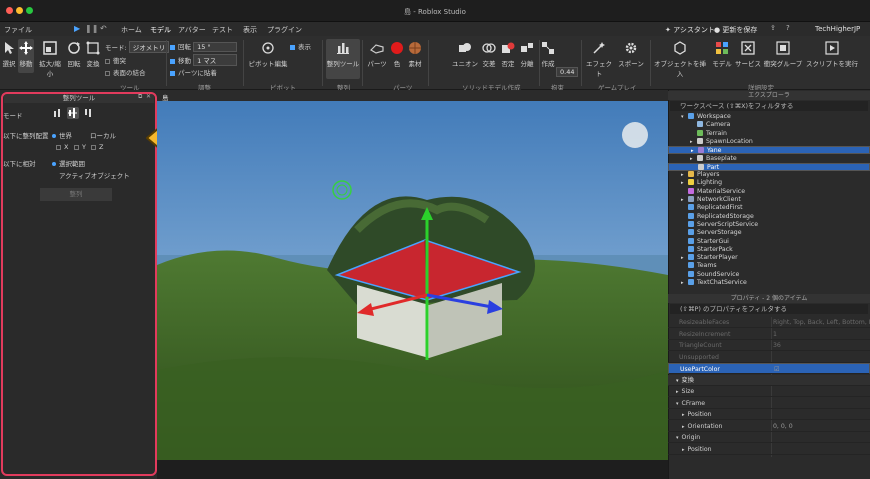 This screenshot has width=870, height=479. Describe the element at coordinates (735, 30) in the screenshot. I see `save-updates-button: ● 更新を保存` at that location.